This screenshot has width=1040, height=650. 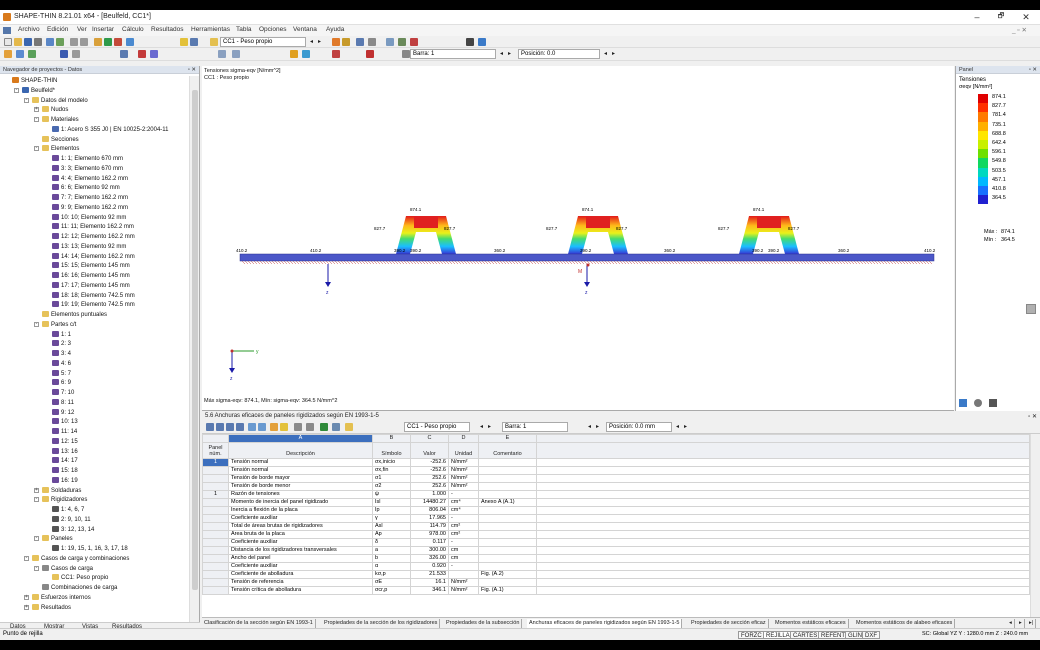 I want to click on snap-icon, so click(x=76, y=54).